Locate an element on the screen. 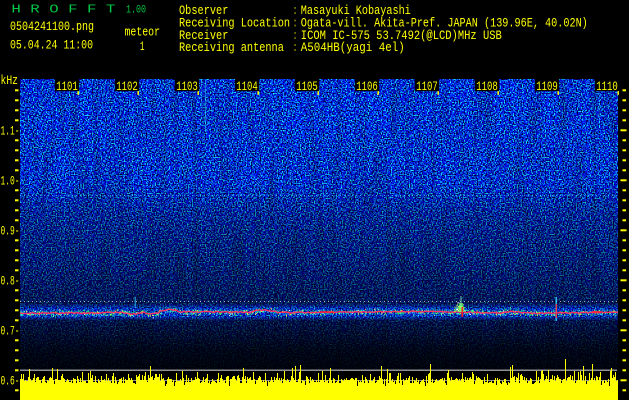 The image size is (629, 400). svg-text: 1.1- is located at coordinates (10, 131).